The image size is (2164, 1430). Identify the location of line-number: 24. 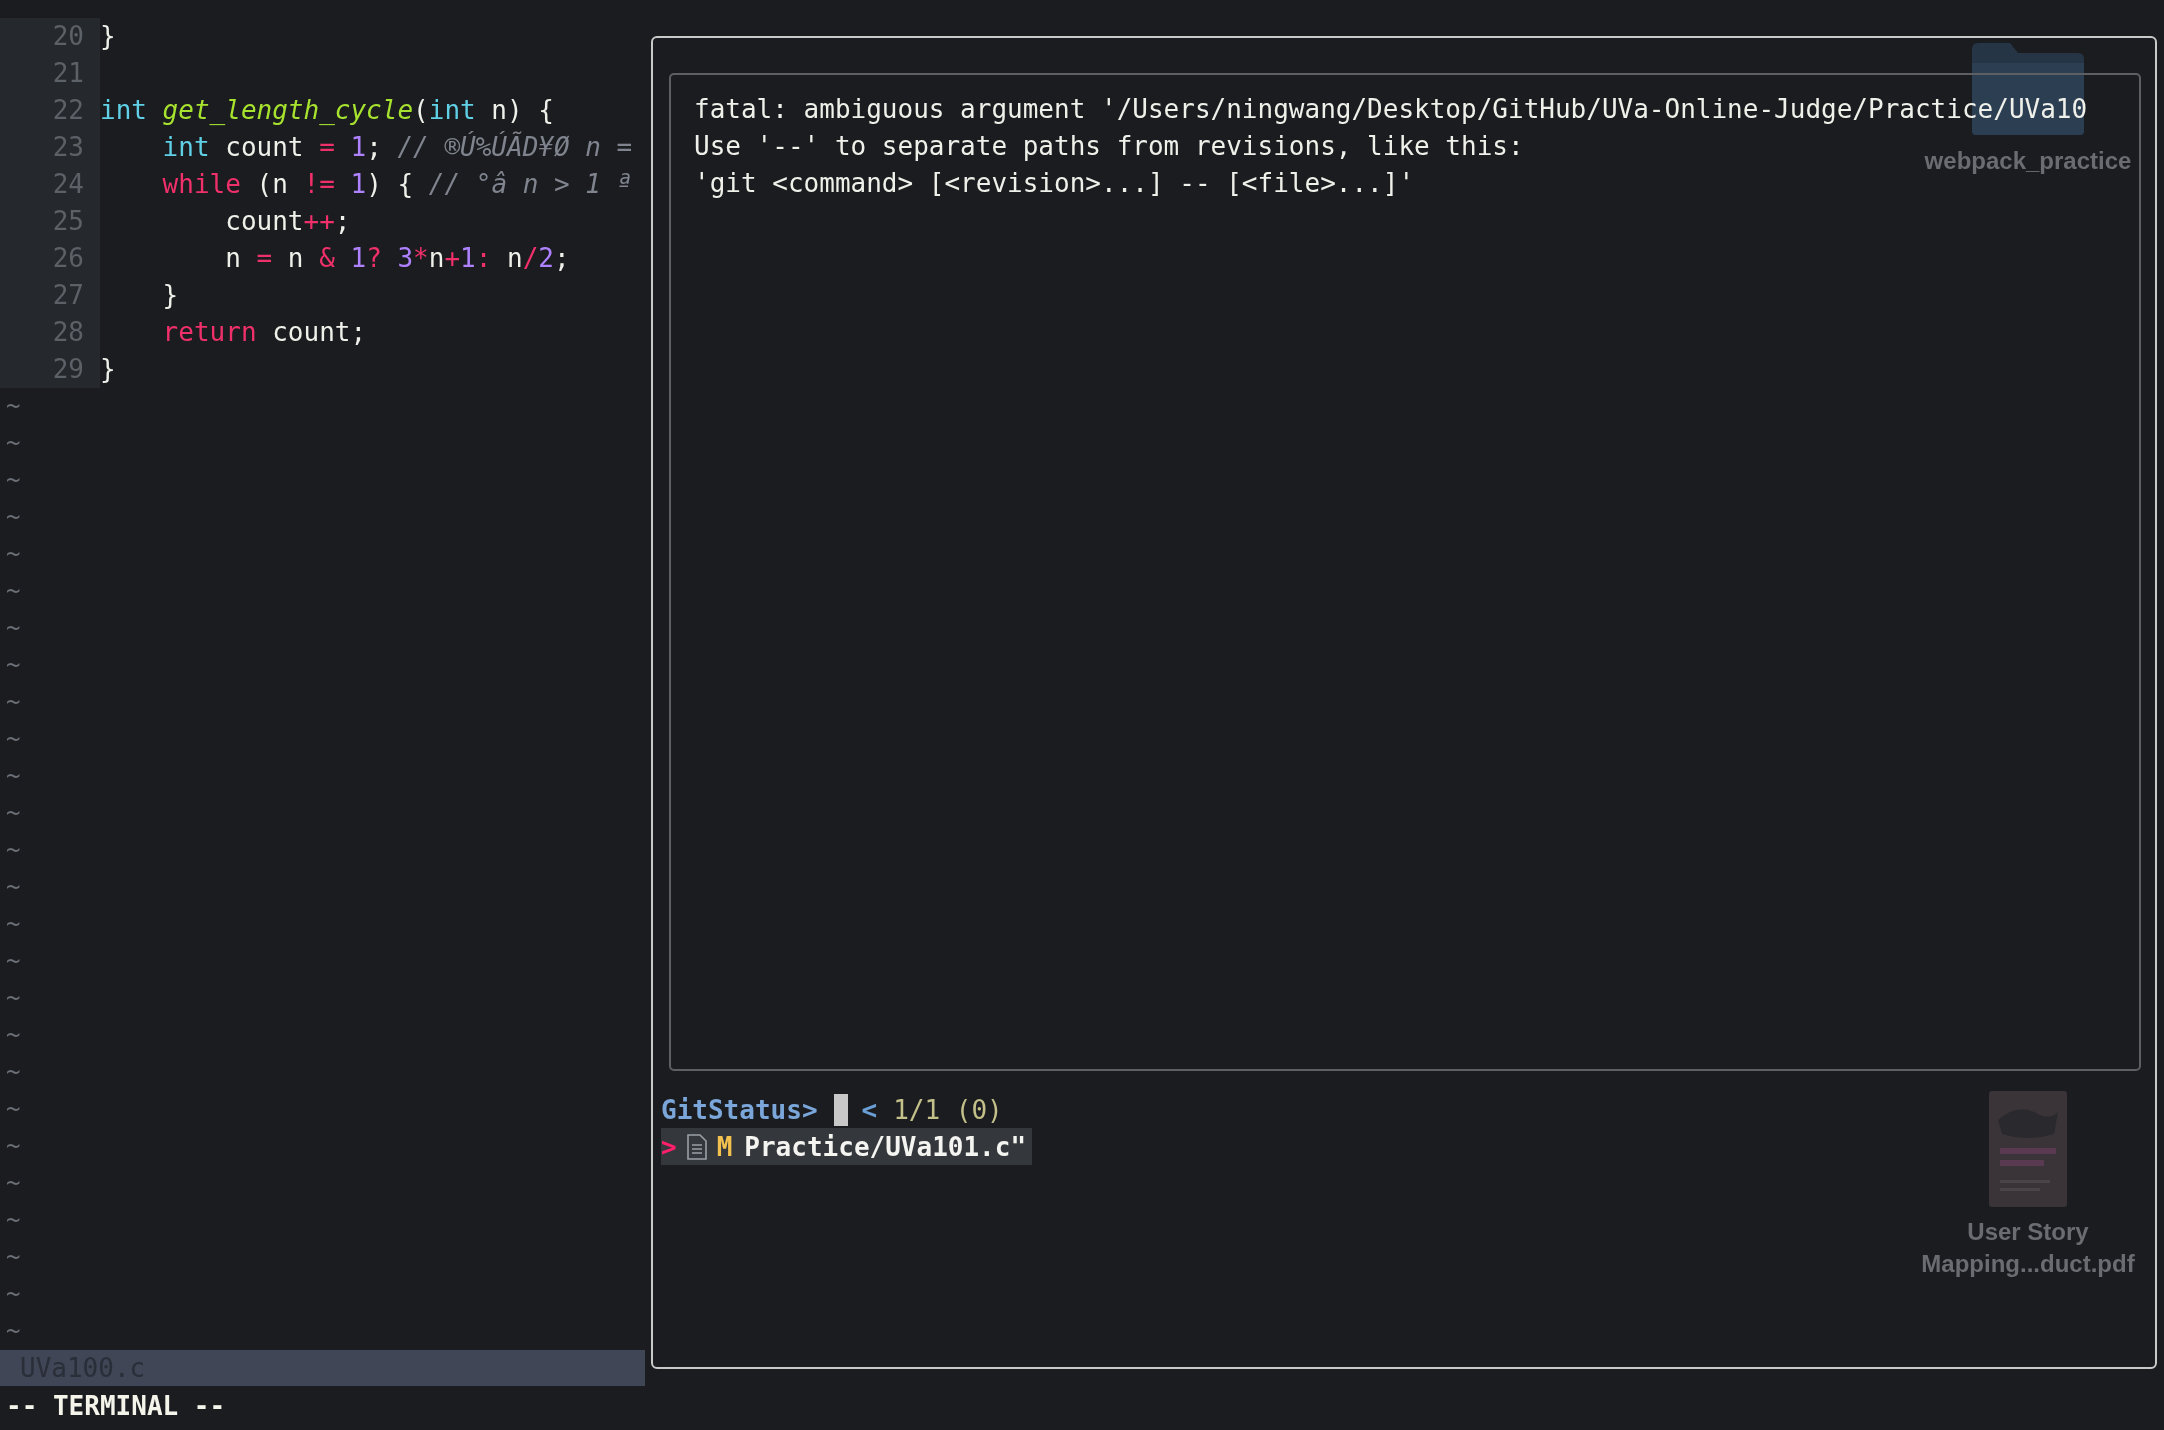
(50, 184).